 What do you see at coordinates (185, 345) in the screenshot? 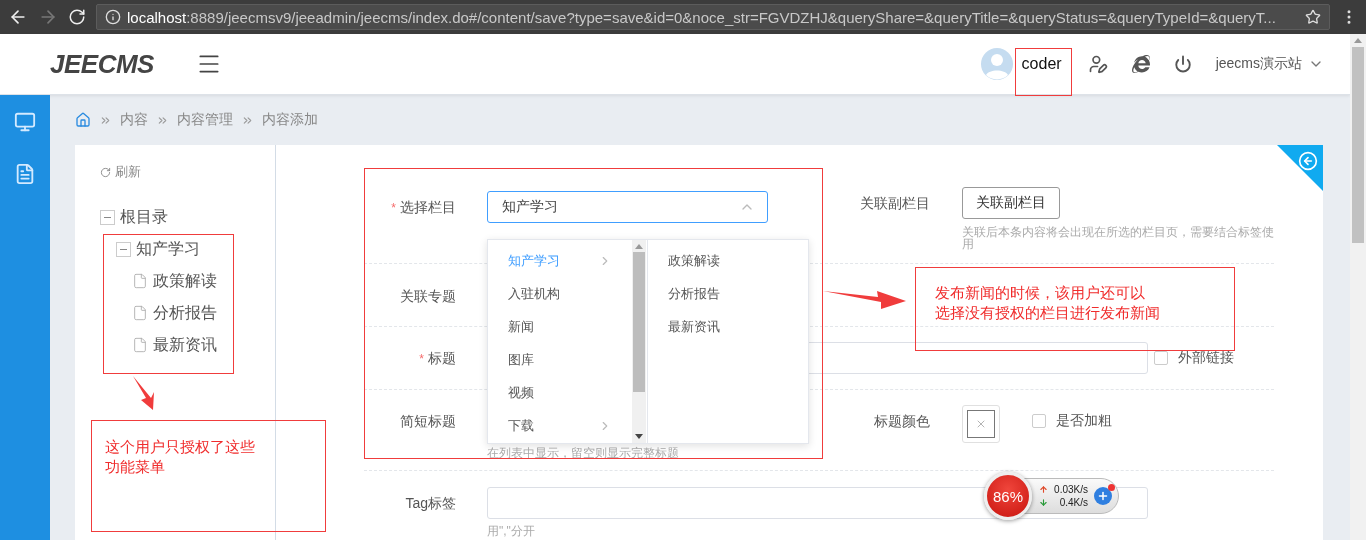
I see `tree-item: 最新资讯` at bounding box center [185, 345].